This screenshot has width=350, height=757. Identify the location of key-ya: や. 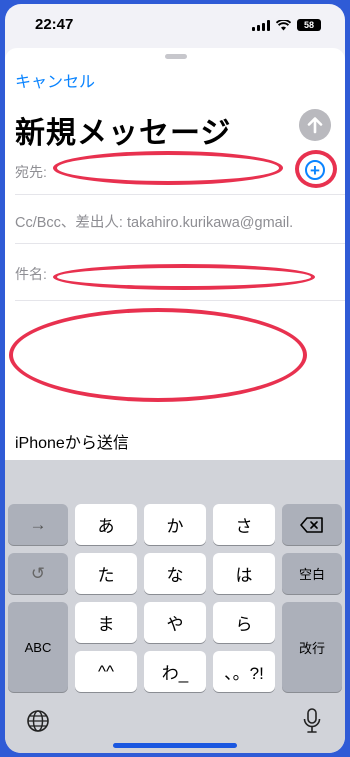
(175, 622).